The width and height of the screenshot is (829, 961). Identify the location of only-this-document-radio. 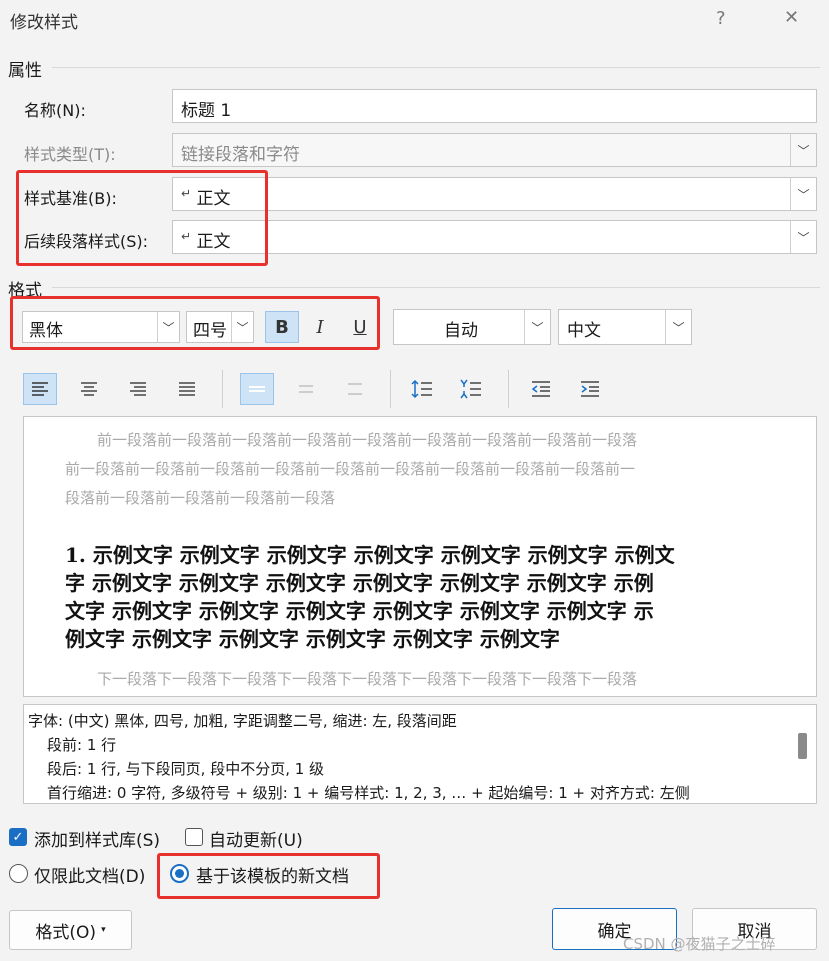
(18, 873).